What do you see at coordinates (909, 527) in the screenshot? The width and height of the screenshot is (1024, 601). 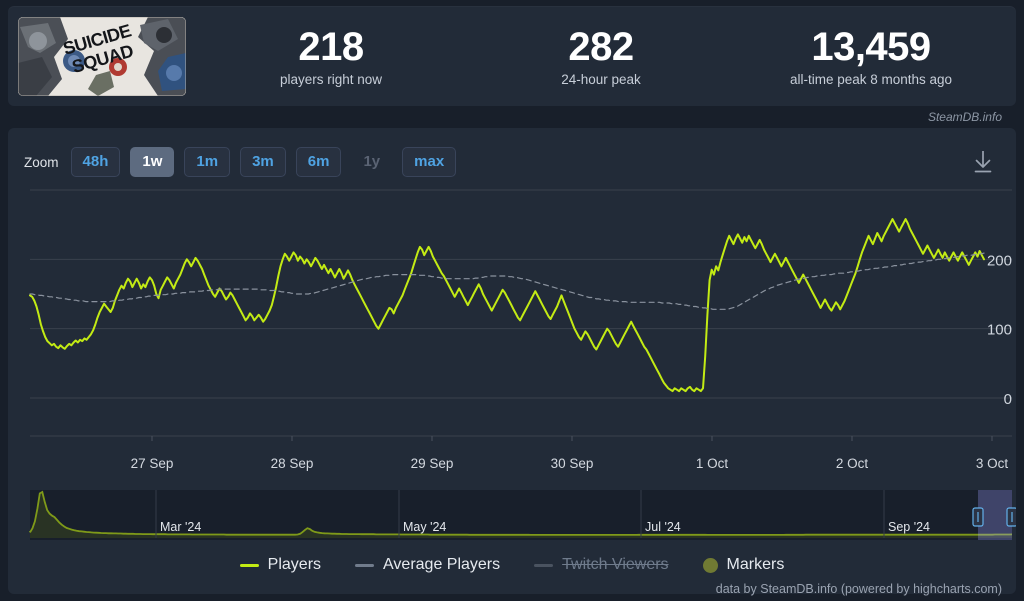 I see `navigator-tick-label: Sep '24` at bounding box center [909, 527].